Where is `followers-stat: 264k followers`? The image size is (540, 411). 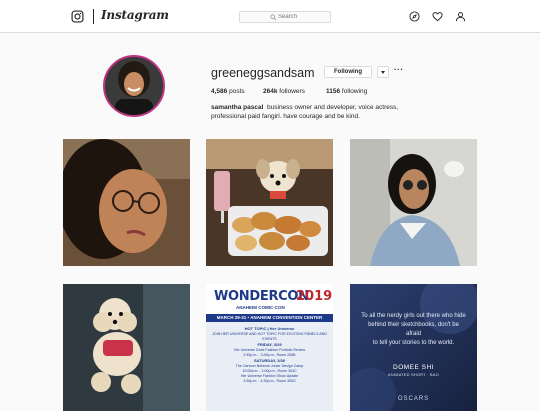
followers-stat: 264k followers is located at coordinates (284, 91).